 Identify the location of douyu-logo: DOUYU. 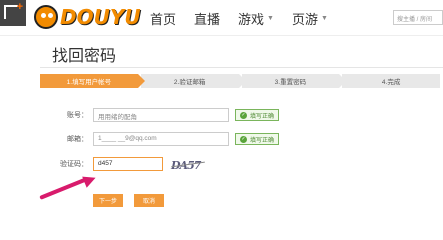
(87, 17).